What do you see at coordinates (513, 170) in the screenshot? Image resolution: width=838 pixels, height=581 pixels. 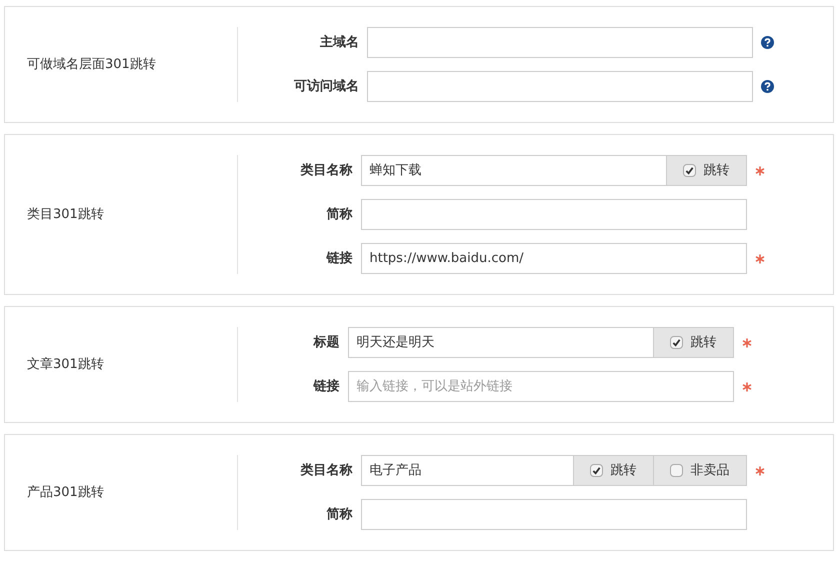 I see `text-field: 蝉知下载` at bounding box center [513, 170].